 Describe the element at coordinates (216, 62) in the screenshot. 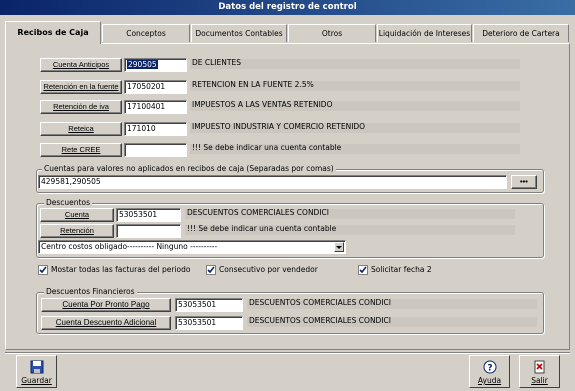

I see `cuenta-anticipos-desc: DE CLIENTES` at that location.